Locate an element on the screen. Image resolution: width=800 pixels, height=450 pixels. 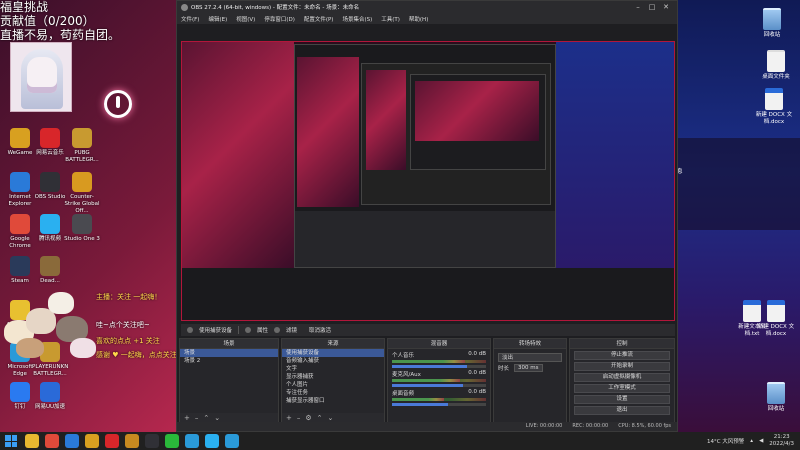
menu-item: 停靠窗口(D) is located at coordinates (279, 19).